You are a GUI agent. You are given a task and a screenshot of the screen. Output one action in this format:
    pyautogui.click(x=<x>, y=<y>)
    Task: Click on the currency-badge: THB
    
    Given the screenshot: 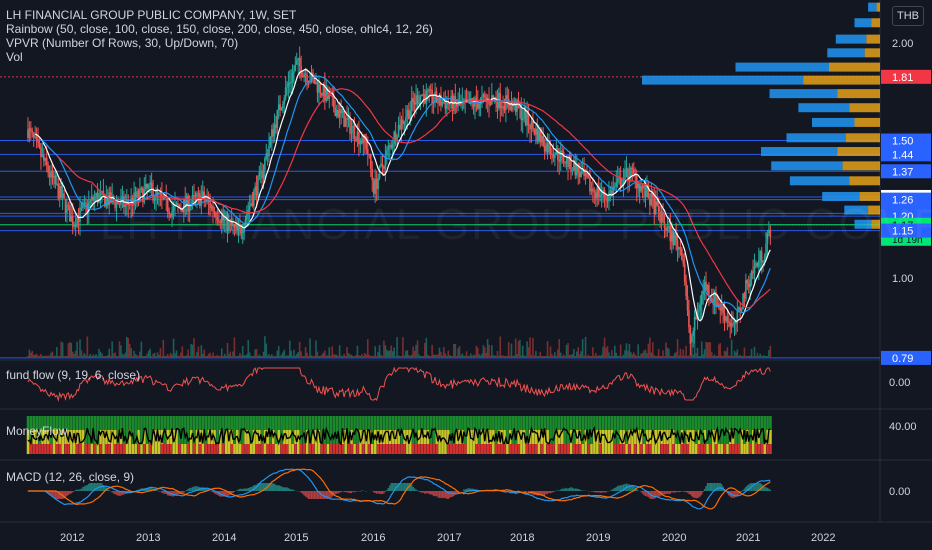 What is the action you would take?
    pyautogui.click(x=908, y=16)
    